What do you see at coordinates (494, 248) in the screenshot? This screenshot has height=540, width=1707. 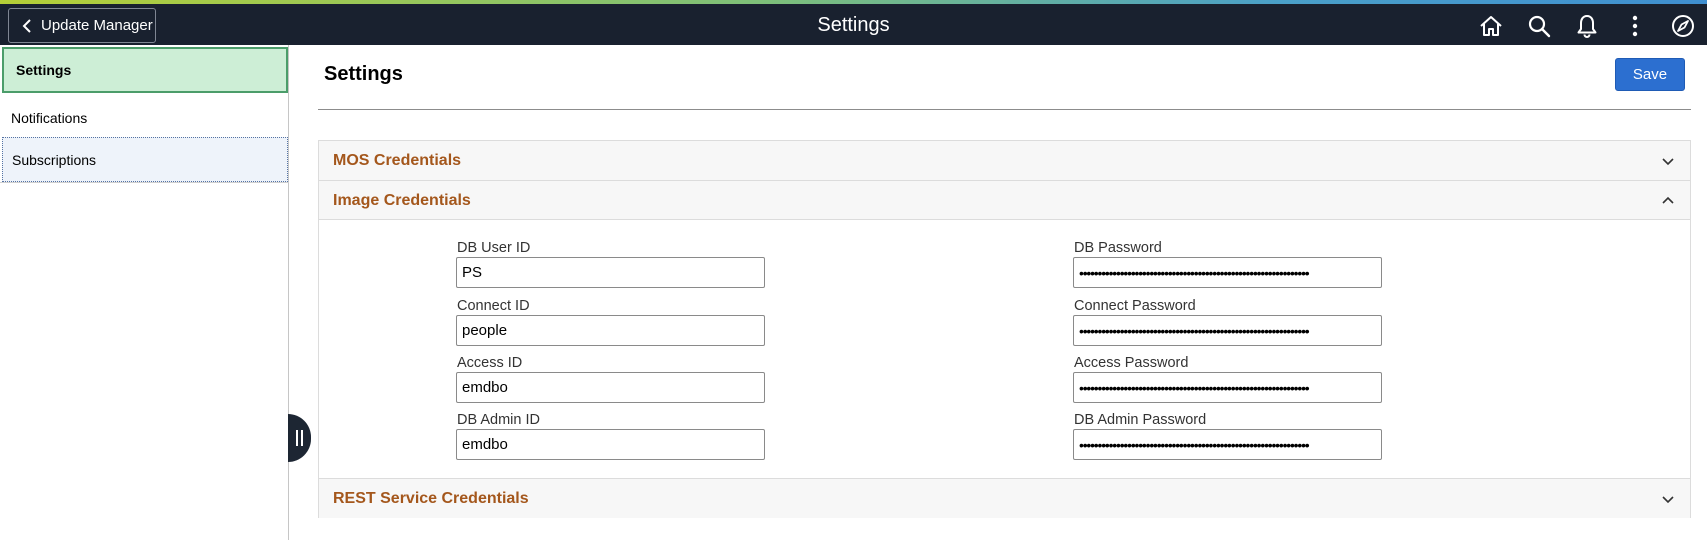 I see `db-user-id-label: DB User ID` at bounding box center [494, 248].